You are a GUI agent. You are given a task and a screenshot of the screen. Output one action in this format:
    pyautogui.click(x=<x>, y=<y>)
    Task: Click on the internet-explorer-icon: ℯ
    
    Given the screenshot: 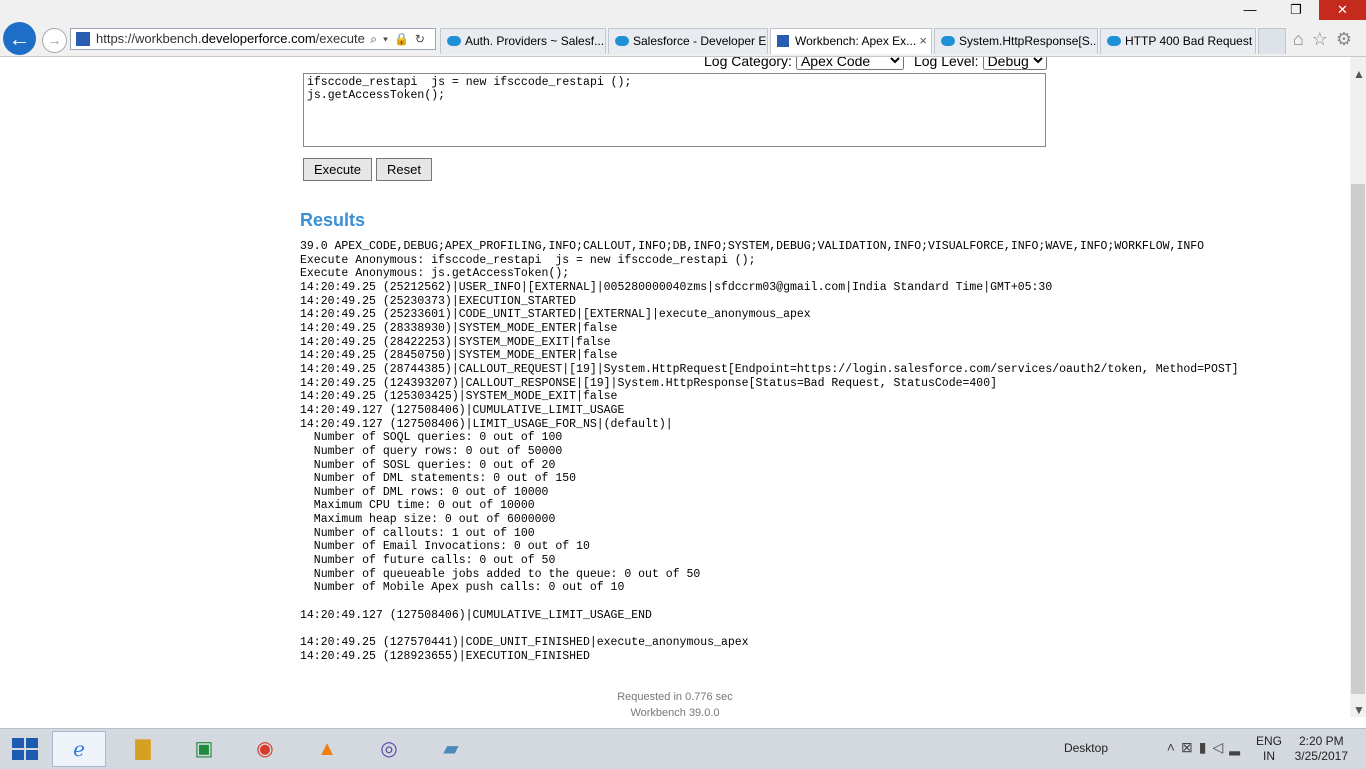 What is the action you would take?
    pyautogui.click(x=79, y=749)
    